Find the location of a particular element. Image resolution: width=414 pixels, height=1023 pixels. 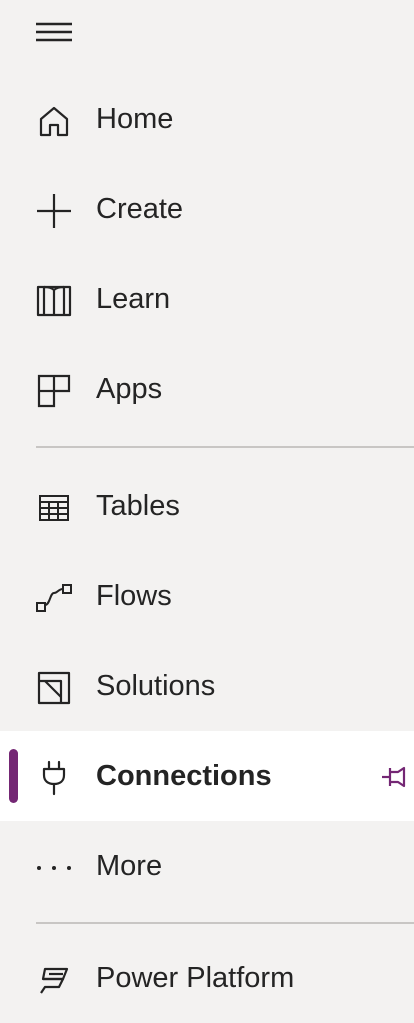

book-icon is located at coordinates (54, 301).